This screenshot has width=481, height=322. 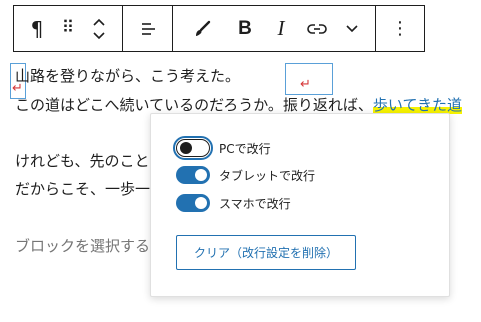 What do you see at coordinates (417, 105) in the screenshot?
I see `highlighted-link: 歩いてきた道` at bounding box center [417, 105].